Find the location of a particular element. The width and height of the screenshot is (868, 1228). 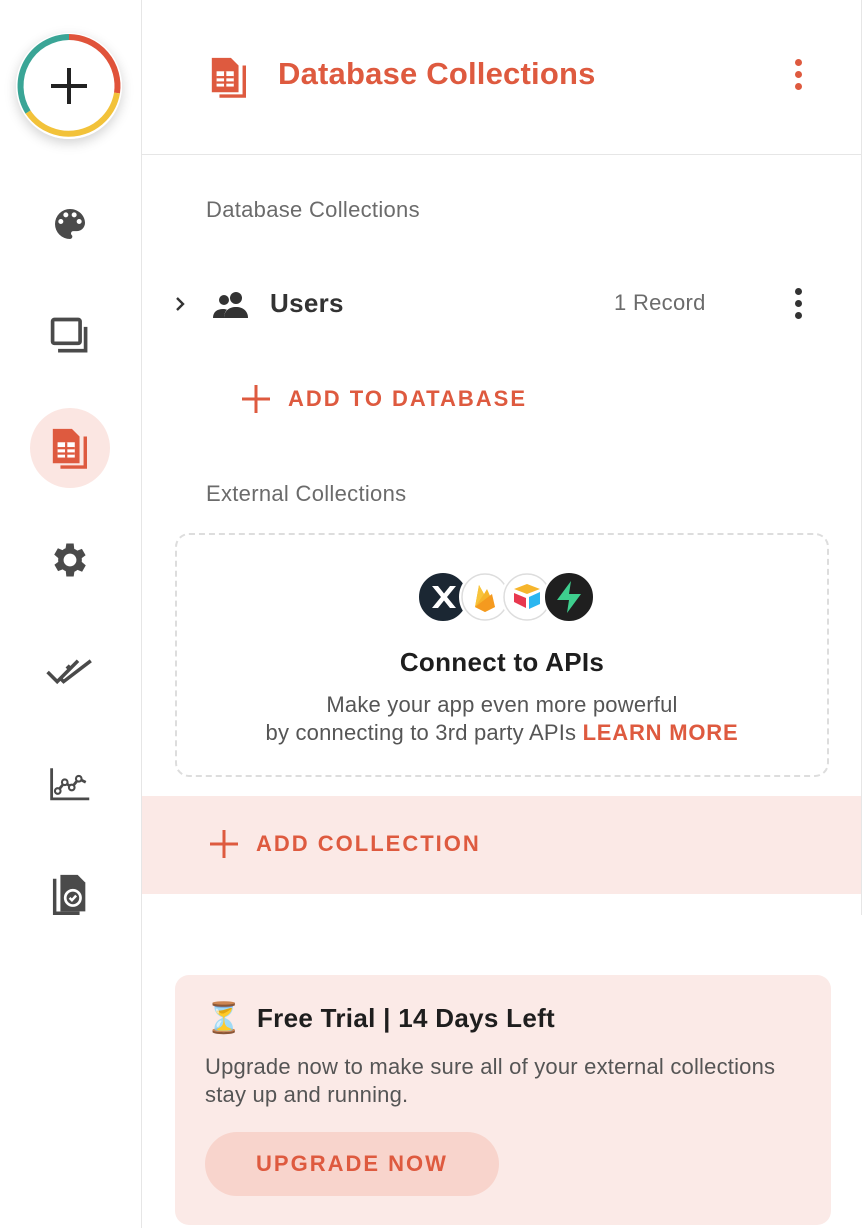

connect-apis-title: Connect to APIs is located at coordinates (502, 662).